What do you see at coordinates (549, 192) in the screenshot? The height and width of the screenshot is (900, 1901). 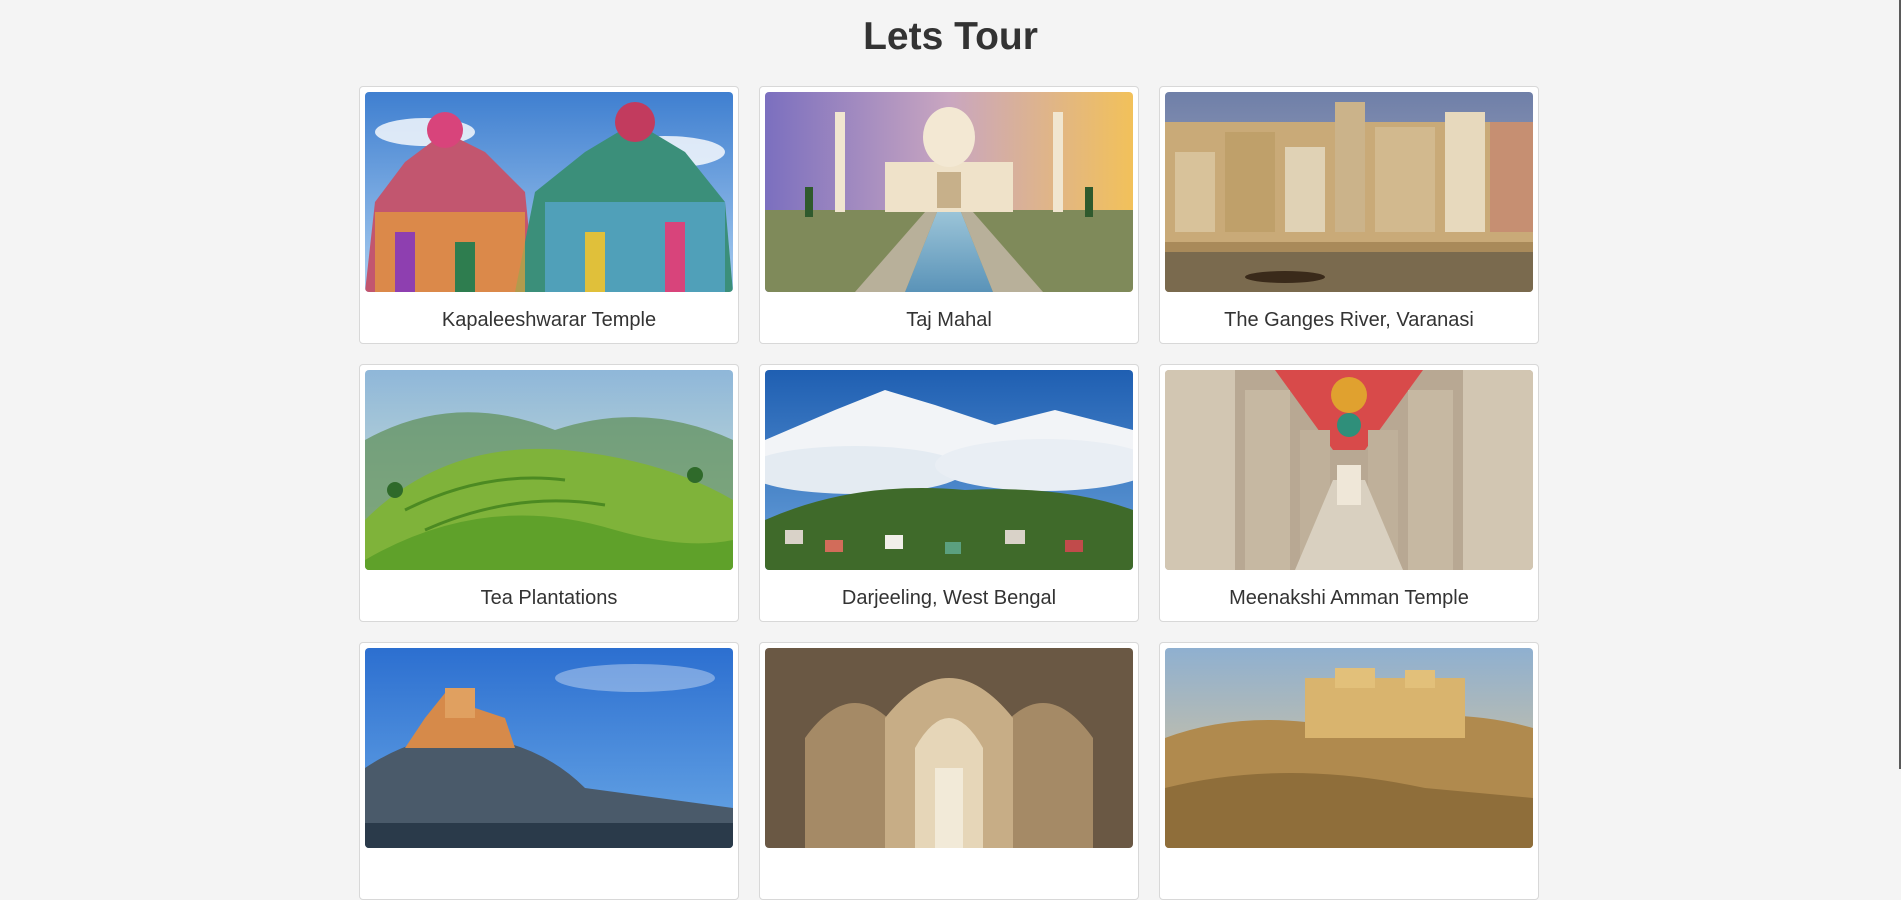 I see `colorful-temple-gopuram-image` at bounding box center [549, 192].